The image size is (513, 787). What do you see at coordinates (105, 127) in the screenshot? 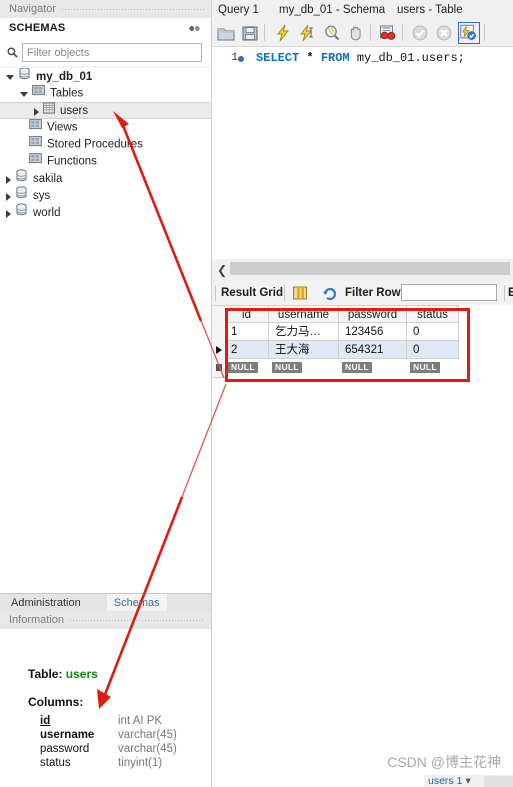
I see `tree-item-views: Views` at bounding box center [105, 127].